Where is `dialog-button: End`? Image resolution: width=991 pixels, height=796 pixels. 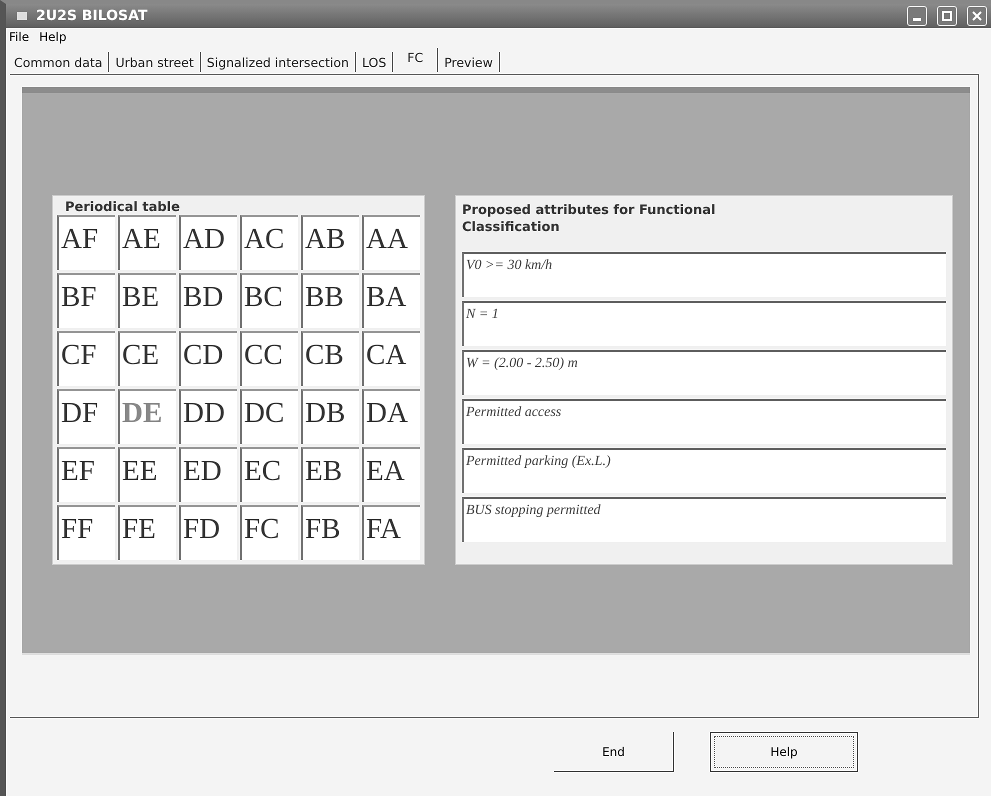
dialog-button: End is located at coordinates (614, 752).